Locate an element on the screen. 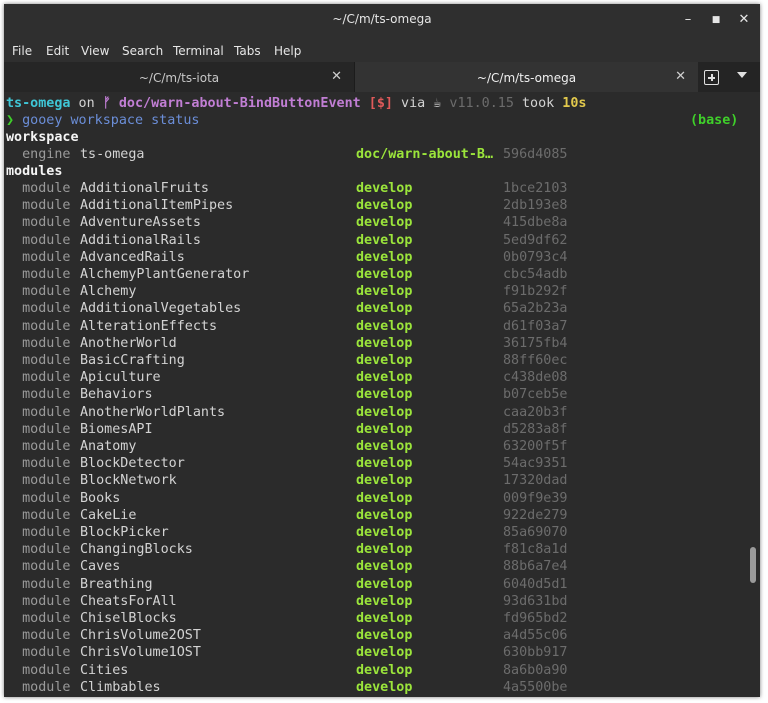 The image size is (768, 703). command-name: gooey is located at coordinates (42, 120).